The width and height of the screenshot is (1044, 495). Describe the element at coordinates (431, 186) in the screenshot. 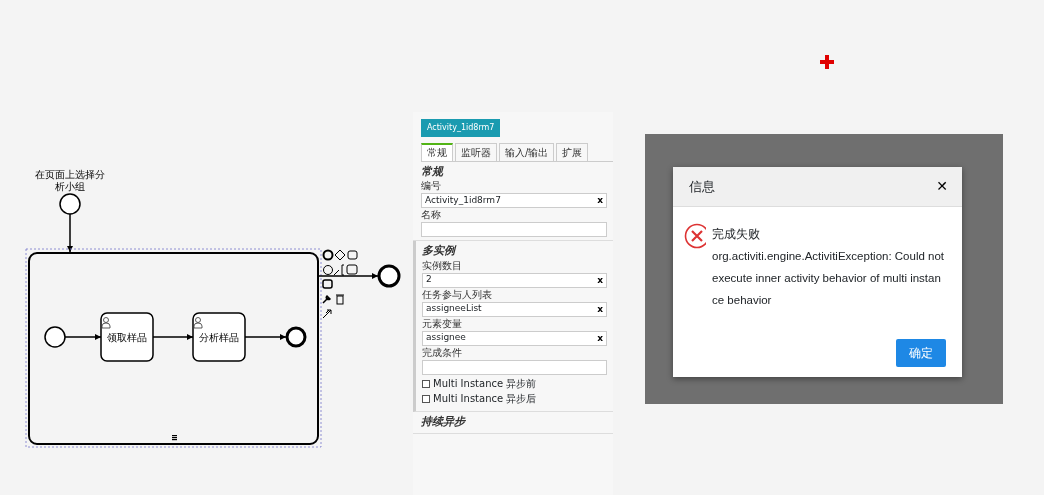

I see `field-label: 编号` at that location.